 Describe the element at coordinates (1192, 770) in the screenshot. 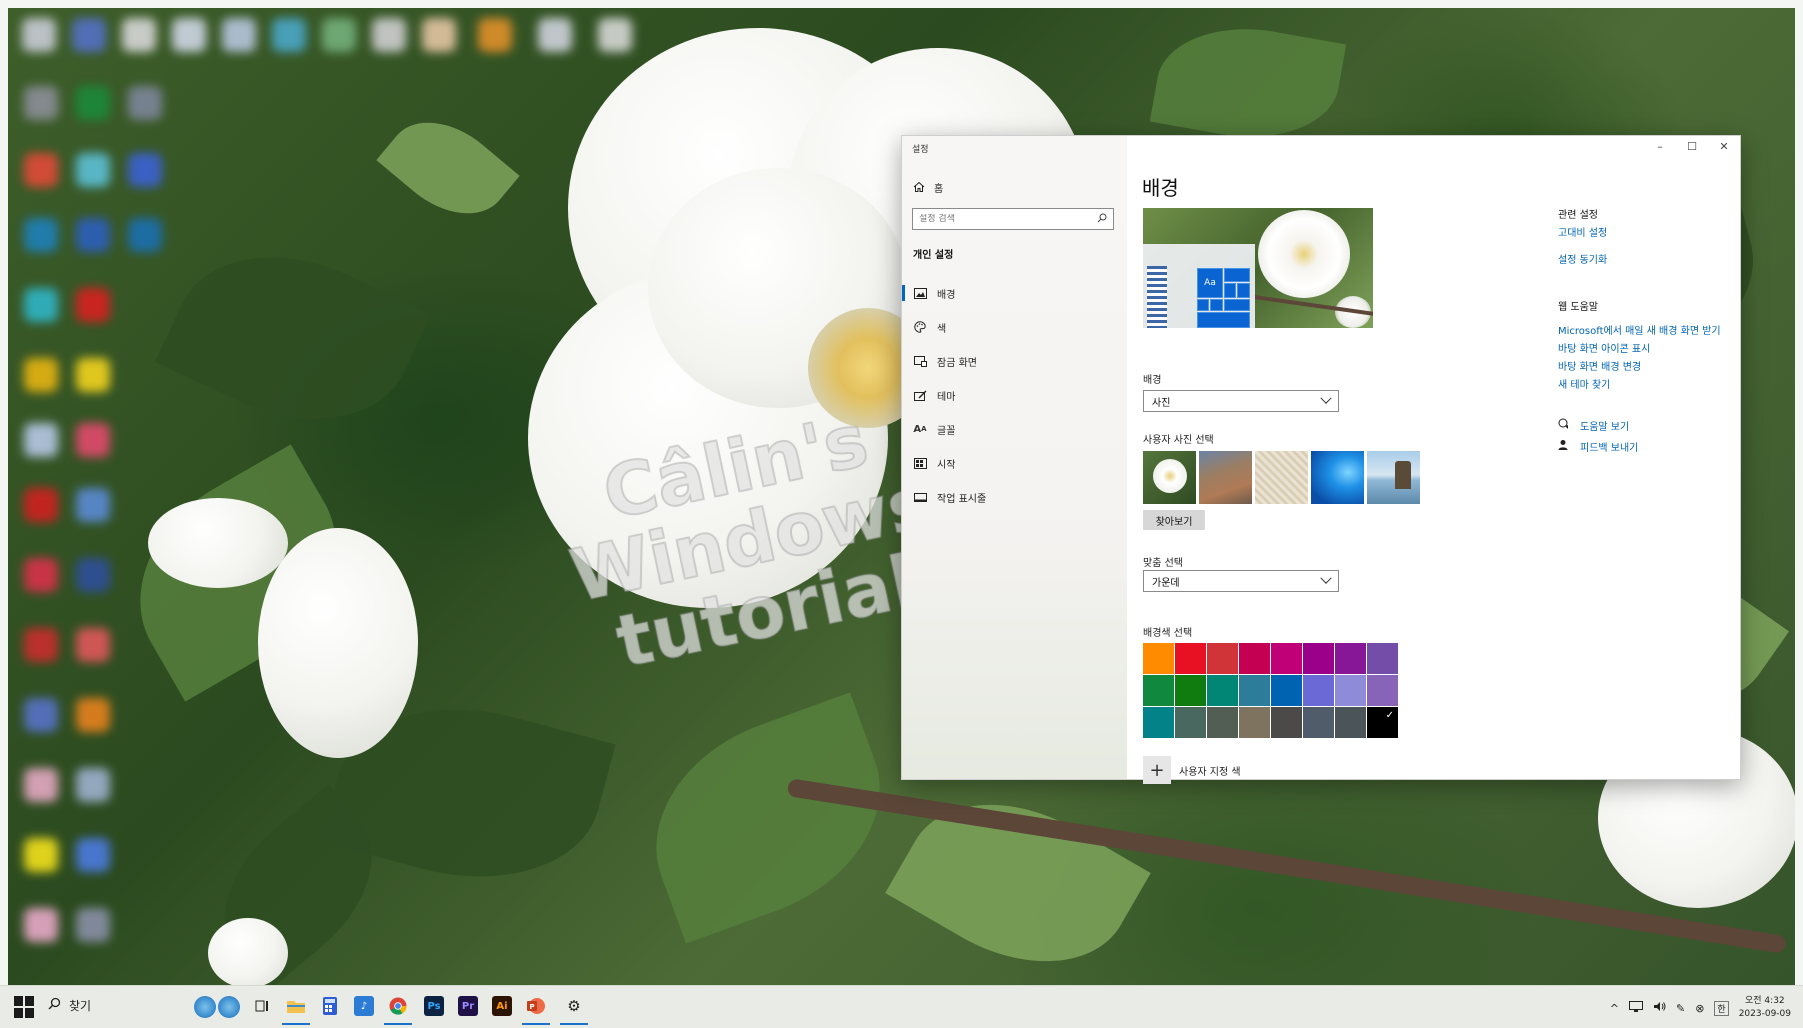

I see `custom-color-button: + 사용자 지정 색` at that location.